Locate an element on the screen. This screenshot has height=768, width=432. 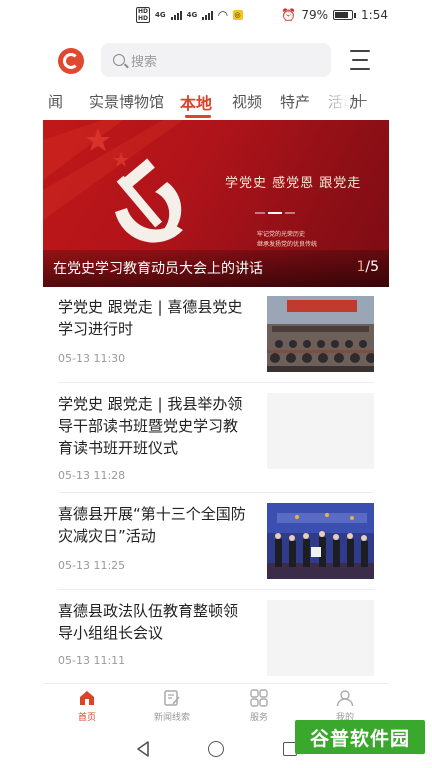
news-time: 05-13 11:30 is located at coordinates (92, 358).